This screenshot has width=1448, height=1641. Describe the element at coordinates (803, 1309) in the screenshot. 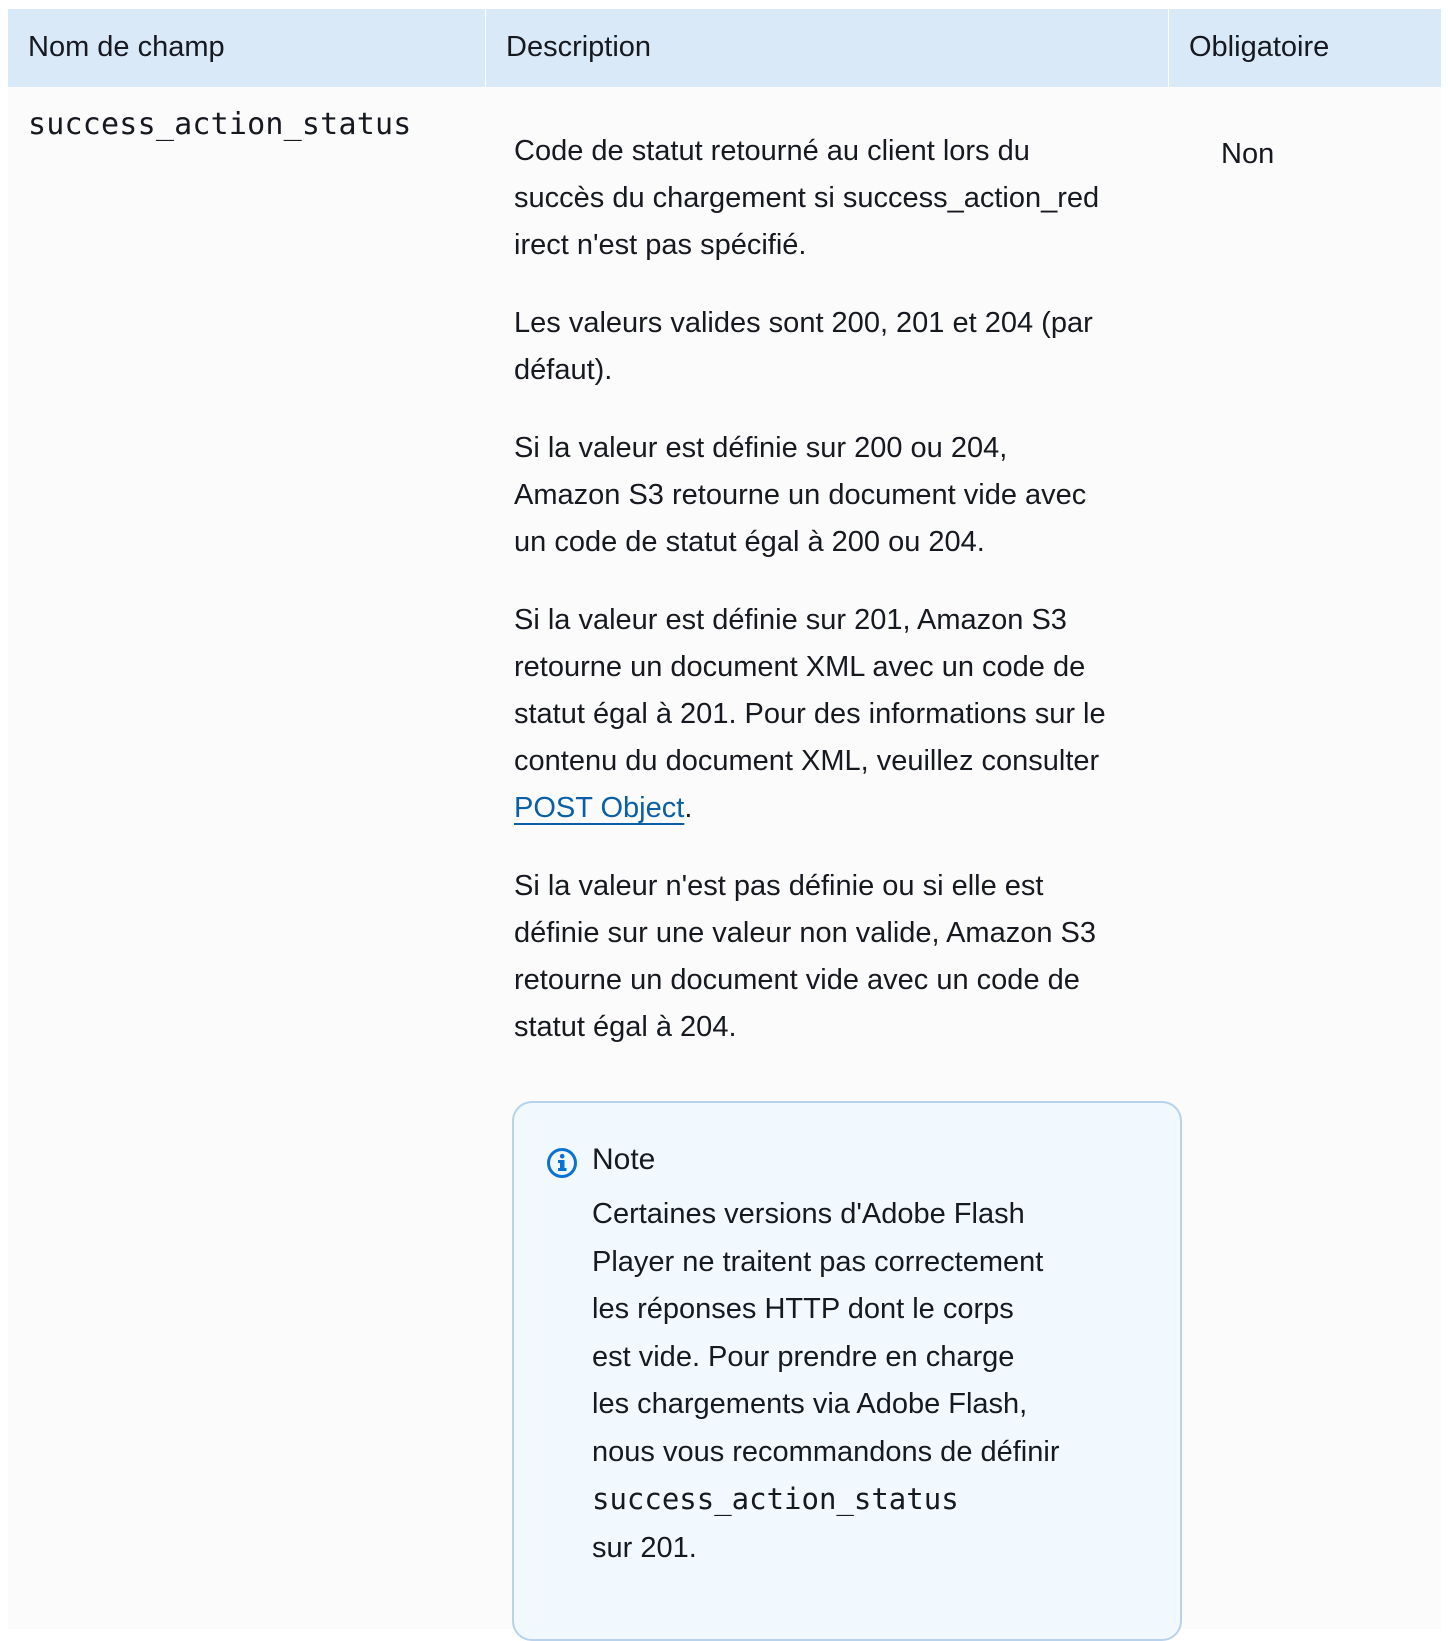

I see `text-line: les réponses HTTP dont le corps` at that location.